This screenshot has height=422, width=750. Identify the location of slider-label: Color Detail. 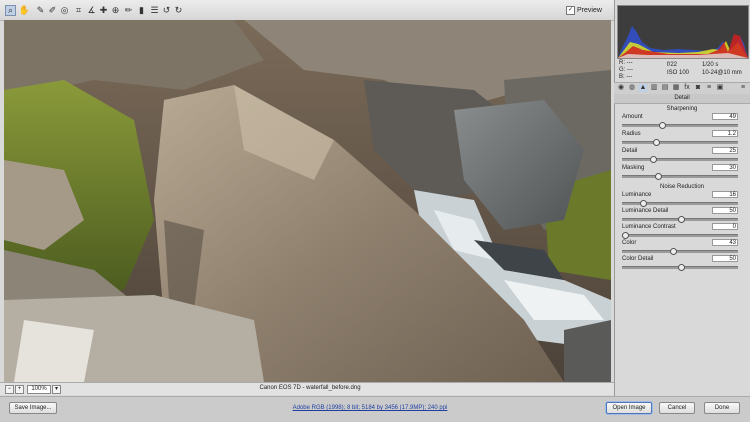
(638, 259).